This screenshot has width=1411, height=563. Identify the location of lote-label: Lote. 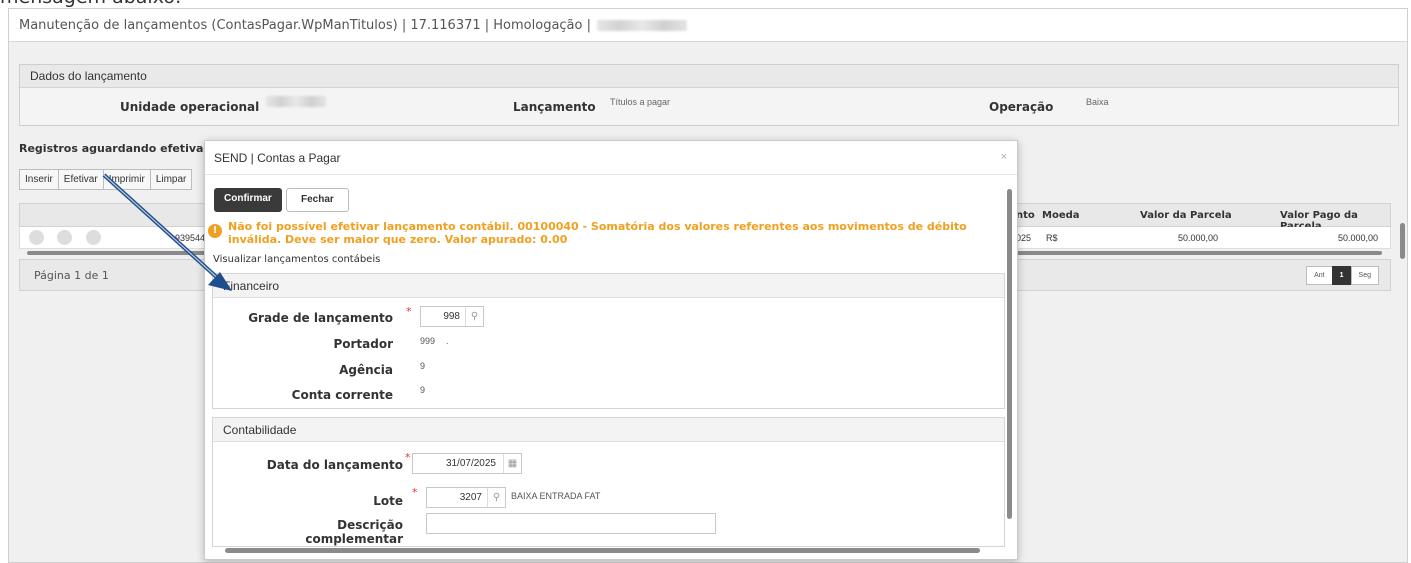
(388, 501).